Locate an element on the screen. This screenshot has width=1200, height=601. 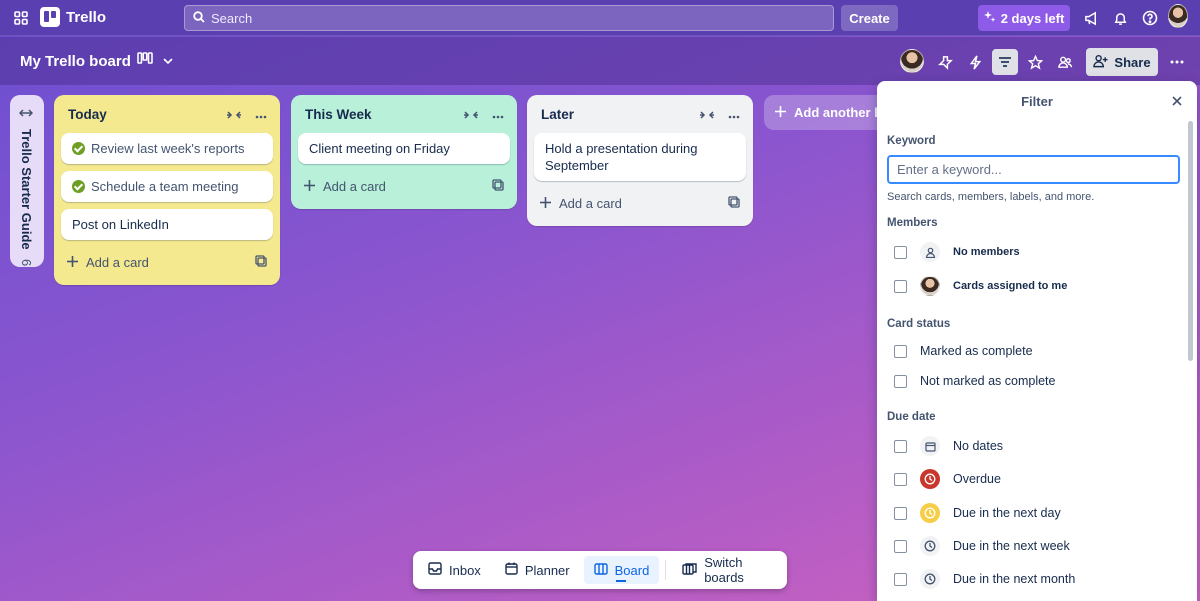
help-icon is located at coordinates (1150, 18).